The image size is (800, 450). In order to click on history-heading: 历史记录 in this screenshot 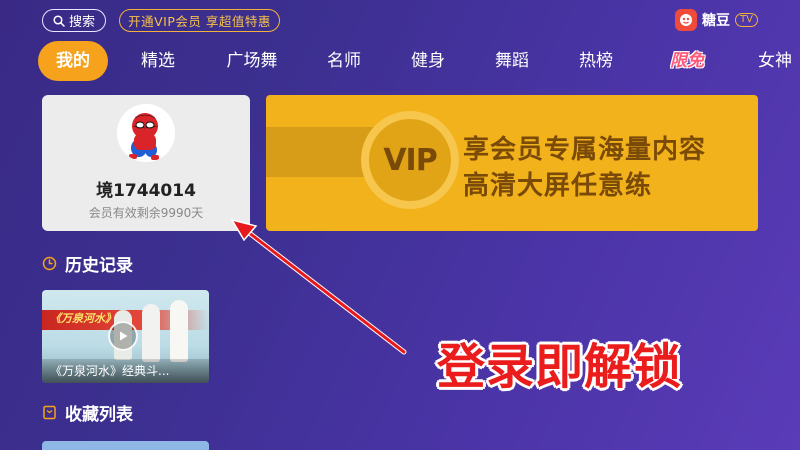, I will do `click(87, 264)`.